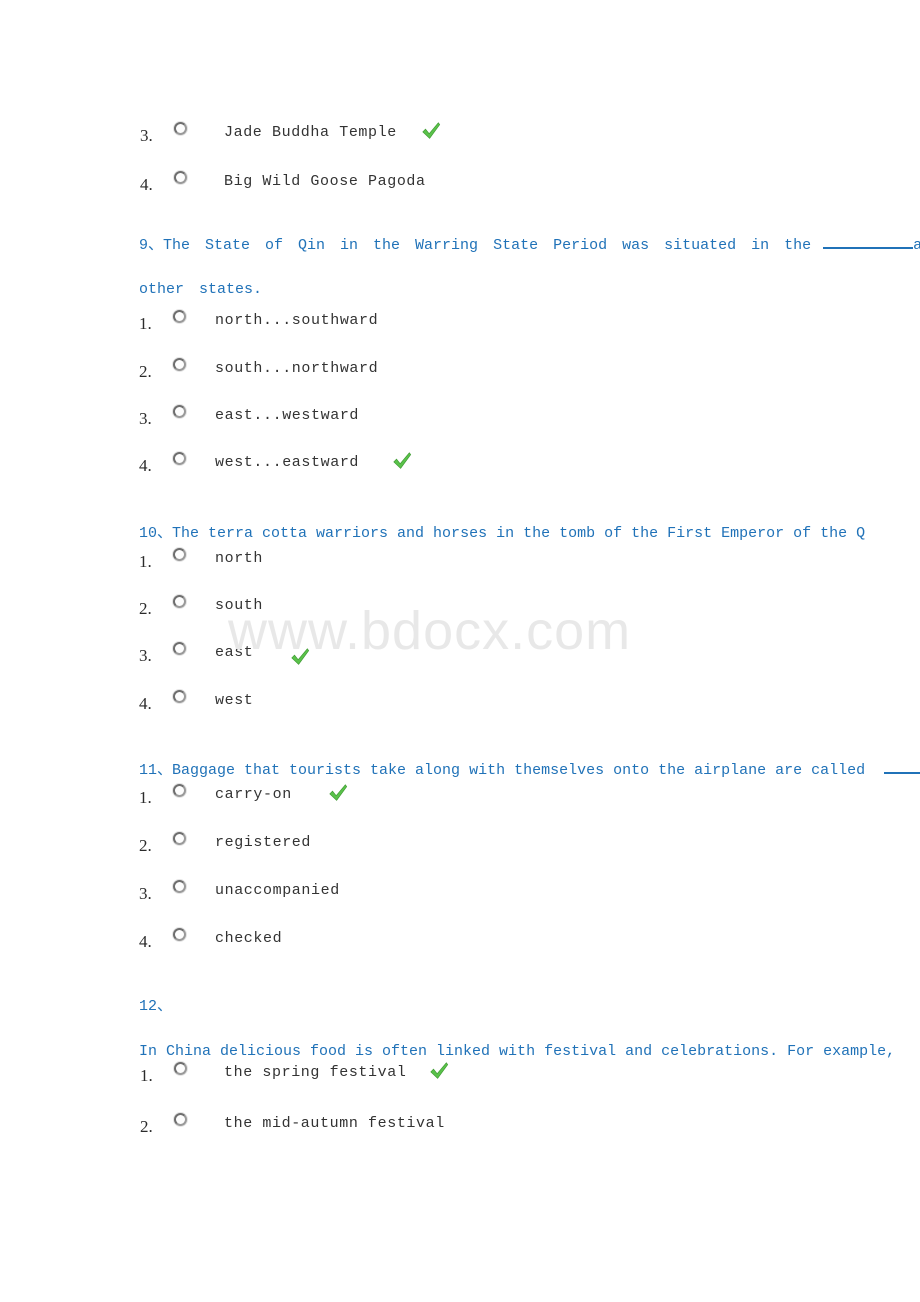 This screenshot has width=920, height=1302. I want to click on option-label: registered, so click(263, 842).